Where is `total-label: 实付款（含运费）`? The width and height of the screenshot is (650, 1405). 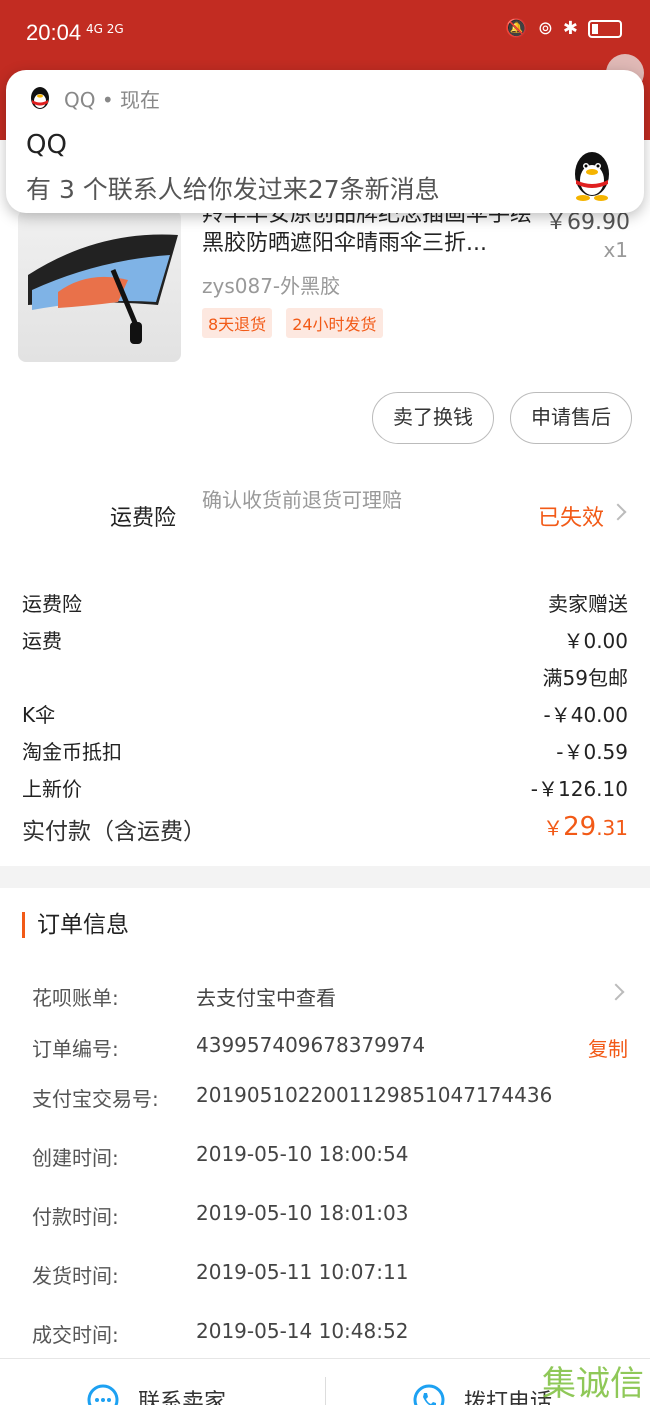 total-label: 实付款（含运费） is located at coordinates (114, 832).